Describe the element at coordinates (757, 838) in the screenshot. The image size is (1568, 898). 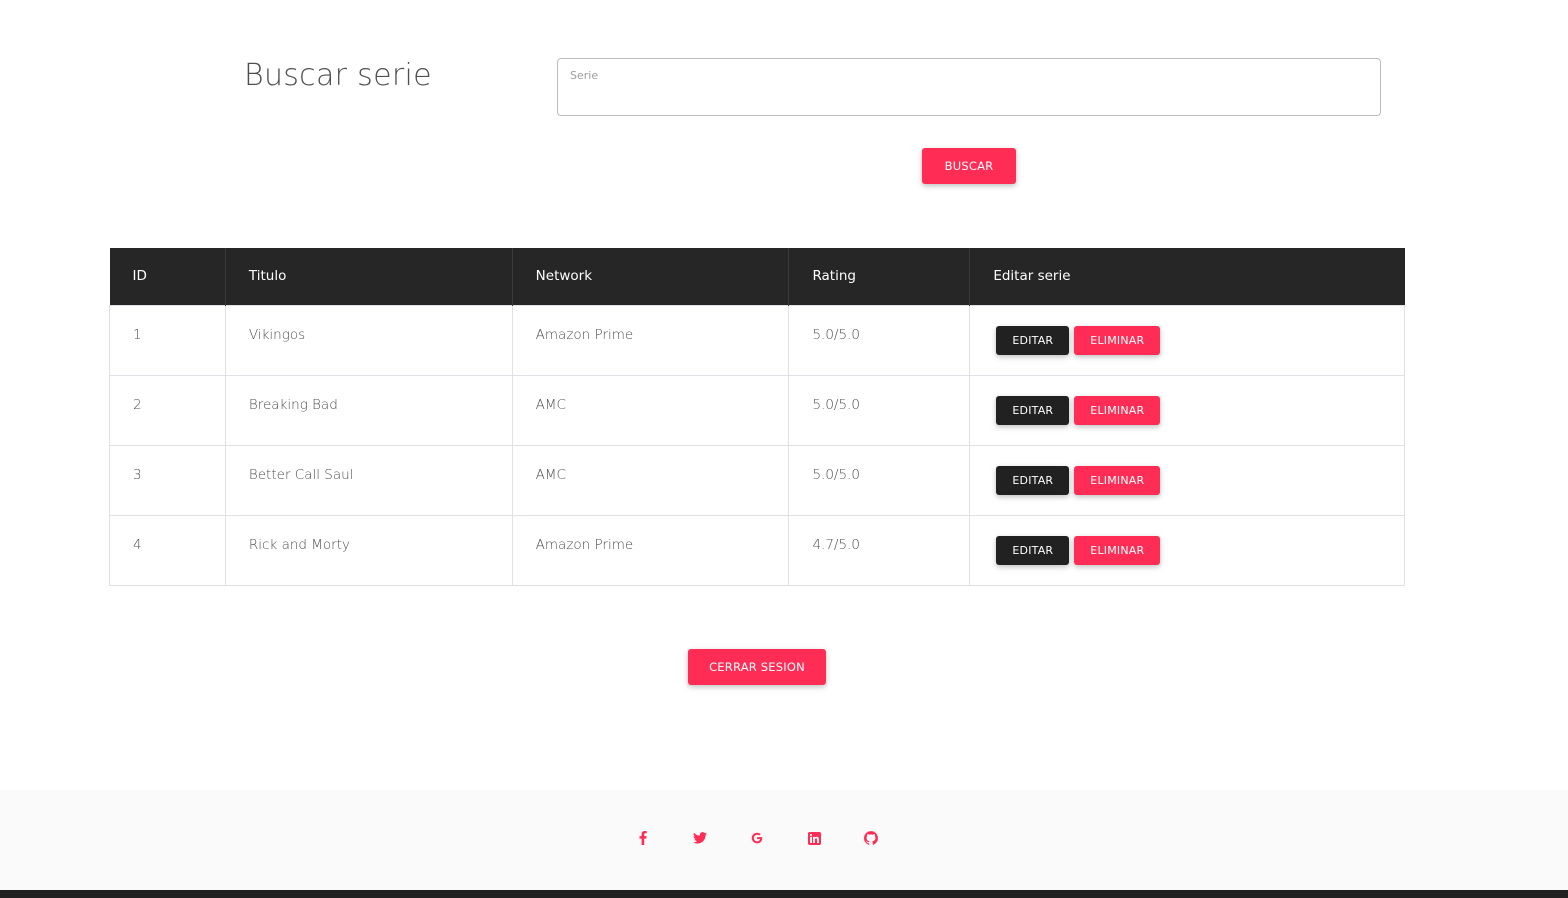
I see `google-icon` at that location.